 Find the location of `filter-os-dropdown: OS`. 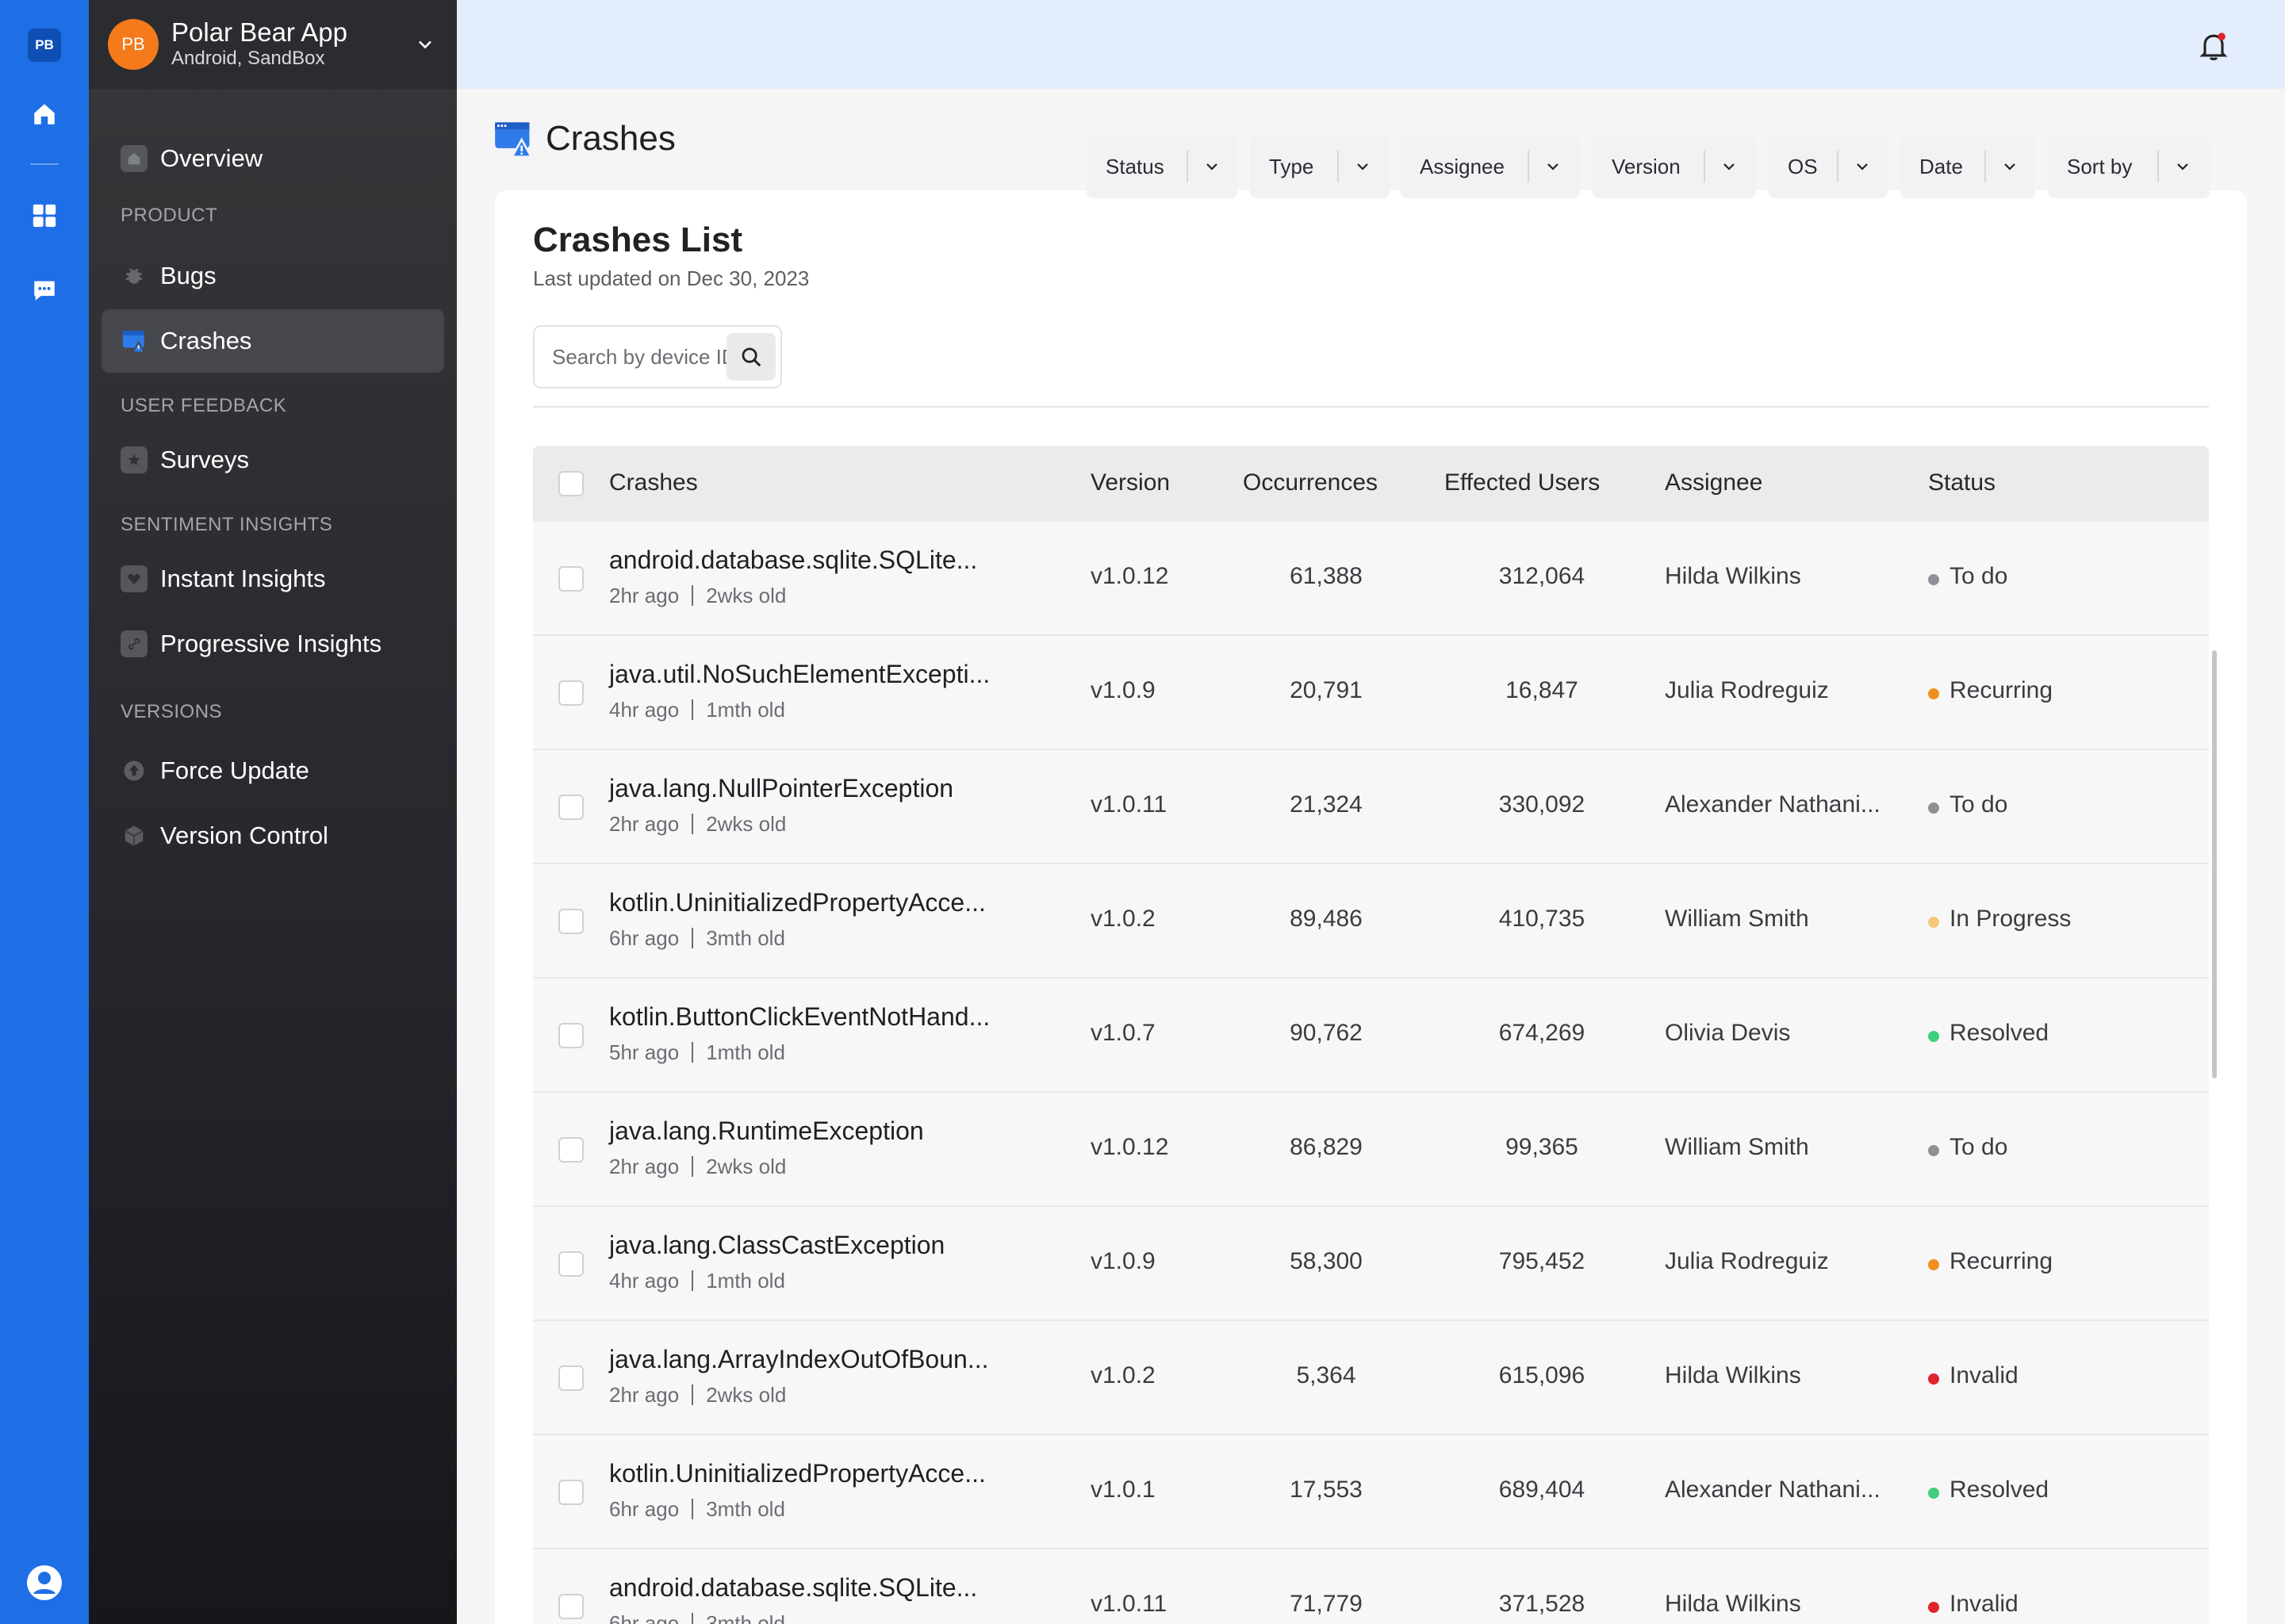

filter-os-dropdown: OS is located at coordinates (1829, 166).